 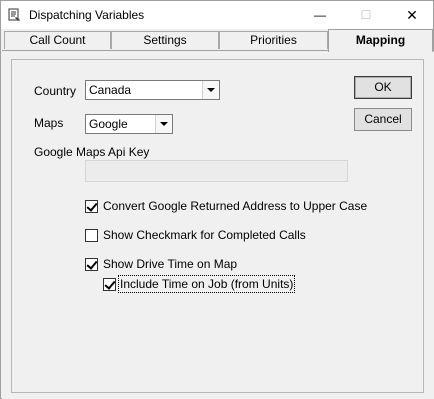 What do you see at coordinates (108, 124) in the screenshot?
I see `maps-value: Google` at bounding box center [108, 124].